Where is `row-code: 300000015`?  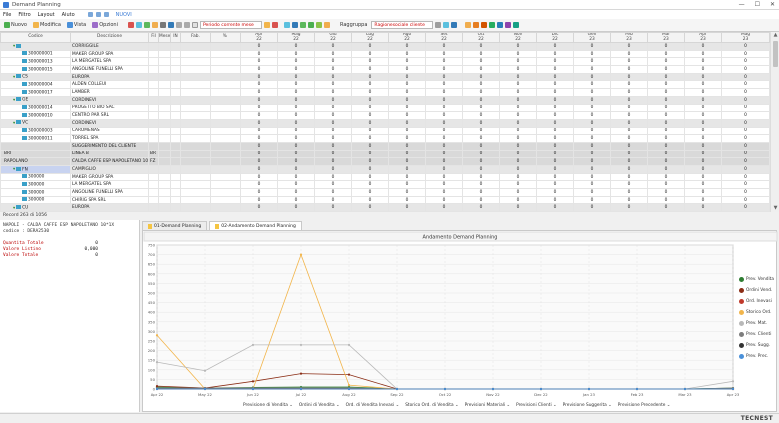 row-code: 300000015 is located at coordinates (35, 69).